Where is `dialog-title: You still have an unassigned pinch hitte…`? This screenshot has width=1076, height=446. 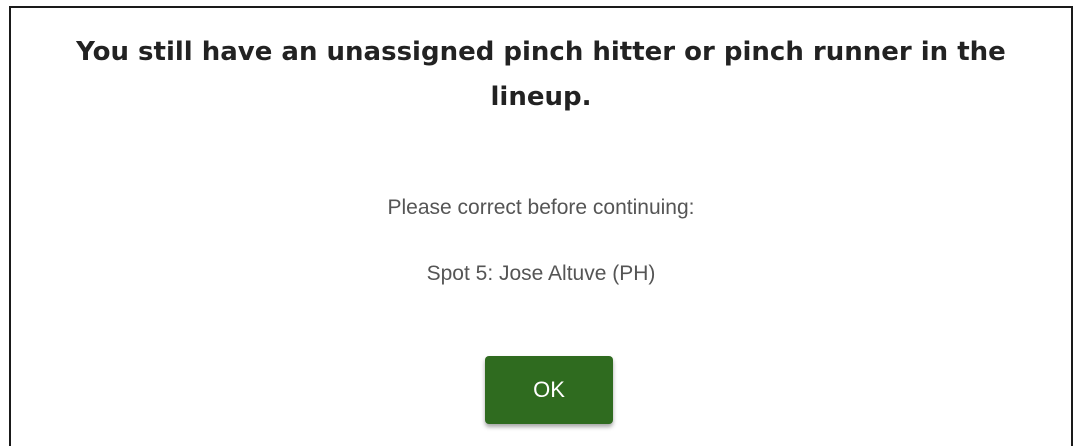
dialog-title: You still have an unassigned pinch hitte… is located at coordinates (541, 74).